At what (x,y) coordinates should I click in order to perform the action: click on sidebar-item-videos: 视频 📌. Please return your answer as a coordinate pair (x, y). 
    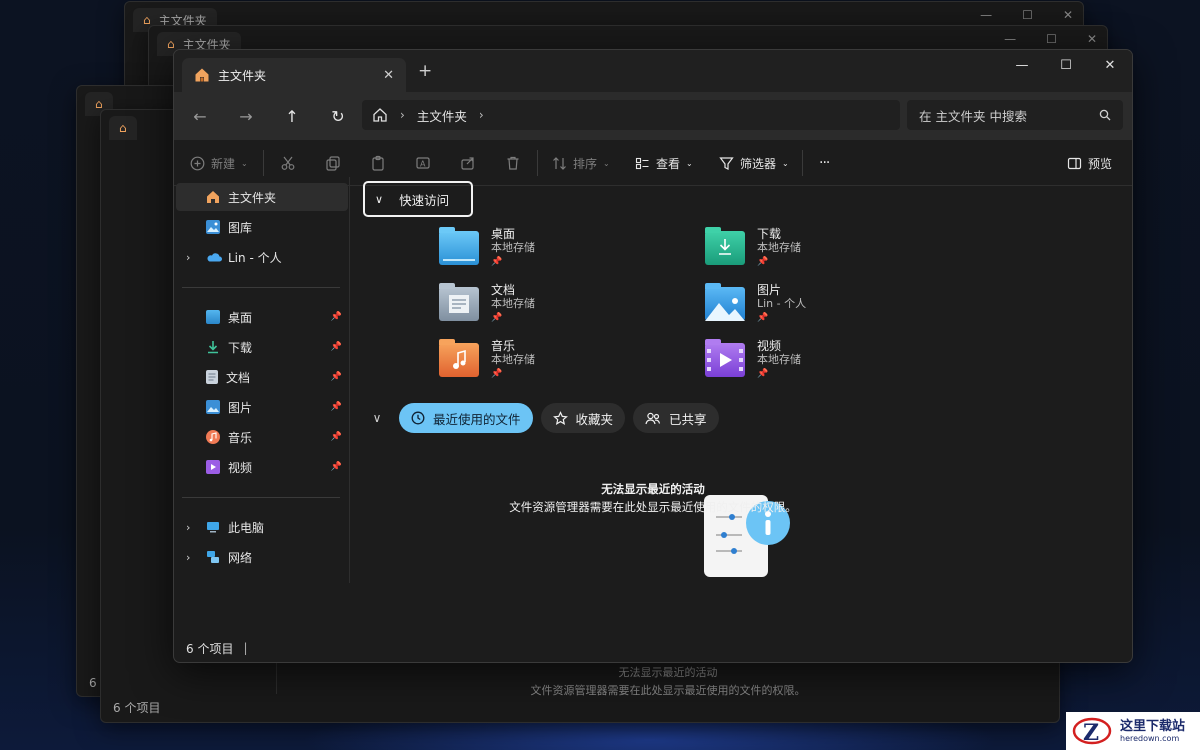
    Looking at the image, I should click on (262, 467).